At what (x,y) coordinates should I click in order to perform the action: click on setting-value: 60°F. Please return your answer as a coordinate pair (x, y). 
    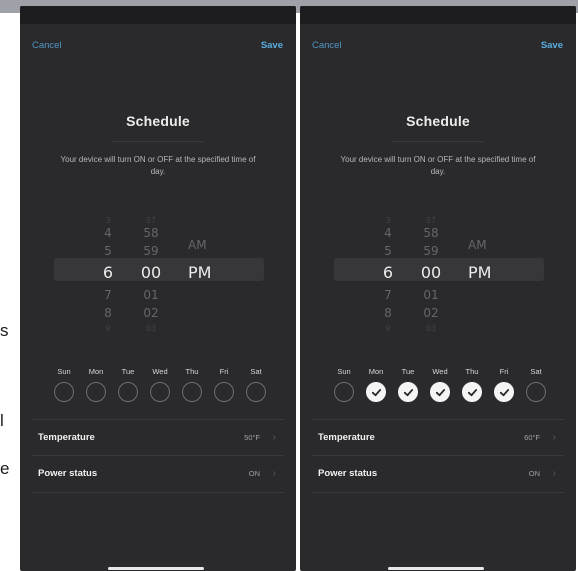
    Looking at the image, I should click on (532, 437).